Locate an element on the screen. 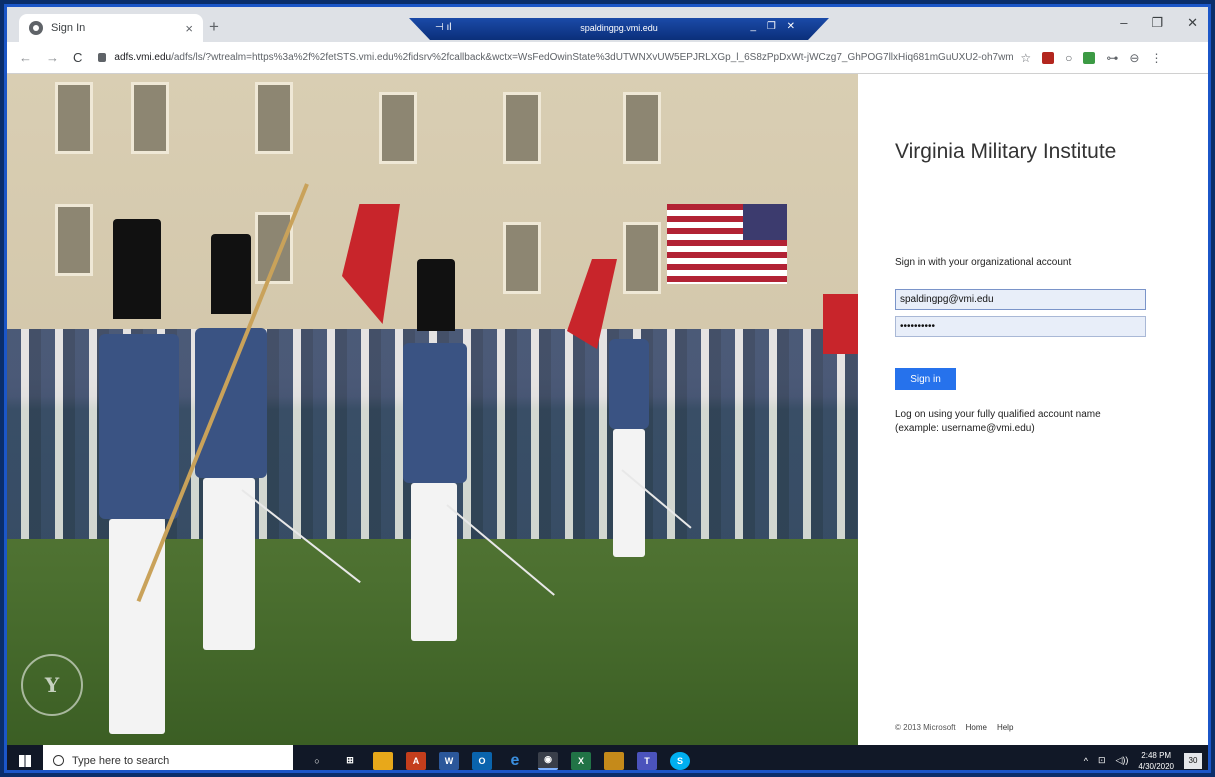 The image size is (1215, 777). restore-button: ❐ is located at coordinates (1157, 23).